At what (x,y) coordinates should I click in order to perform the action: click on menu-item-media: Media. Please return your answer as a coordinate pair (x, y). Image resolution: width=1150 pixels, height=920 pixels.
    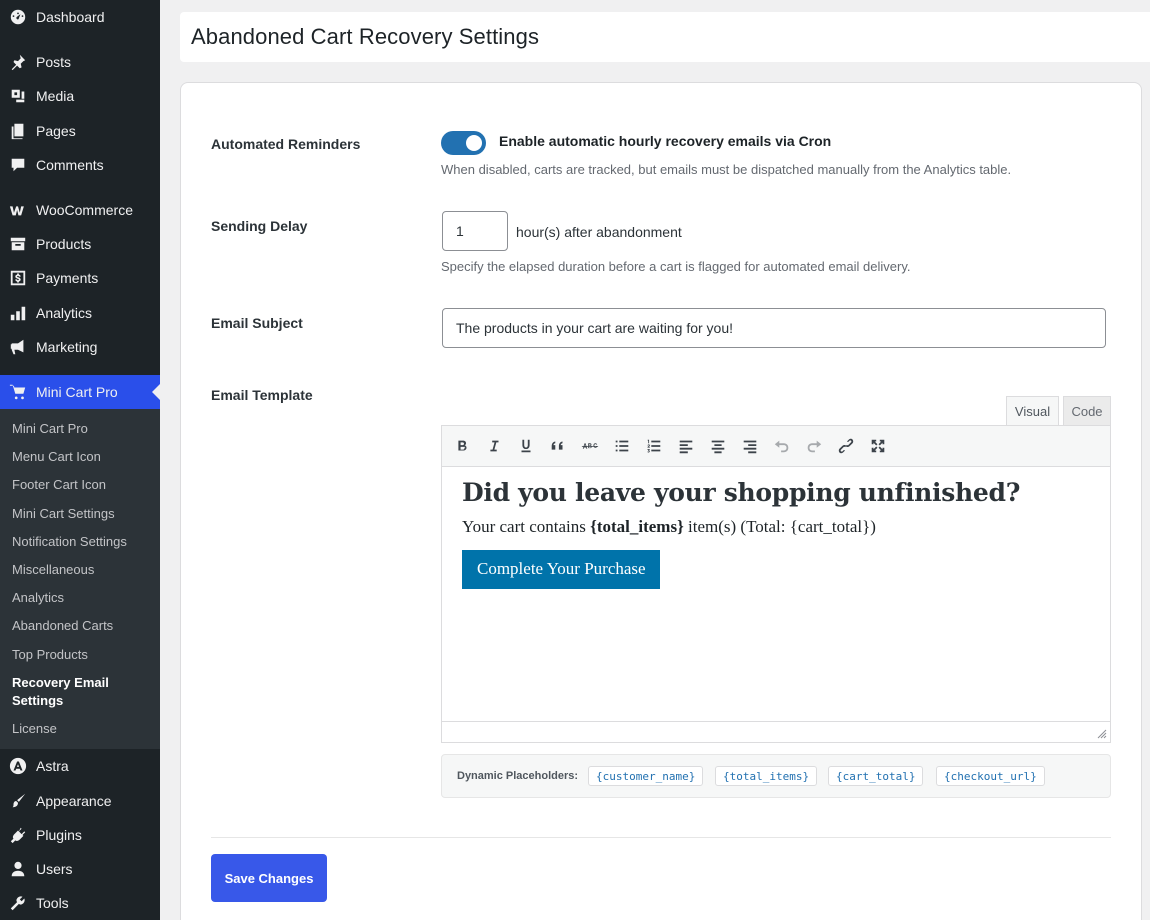
    Looking at the image, I should click on (80, 96).